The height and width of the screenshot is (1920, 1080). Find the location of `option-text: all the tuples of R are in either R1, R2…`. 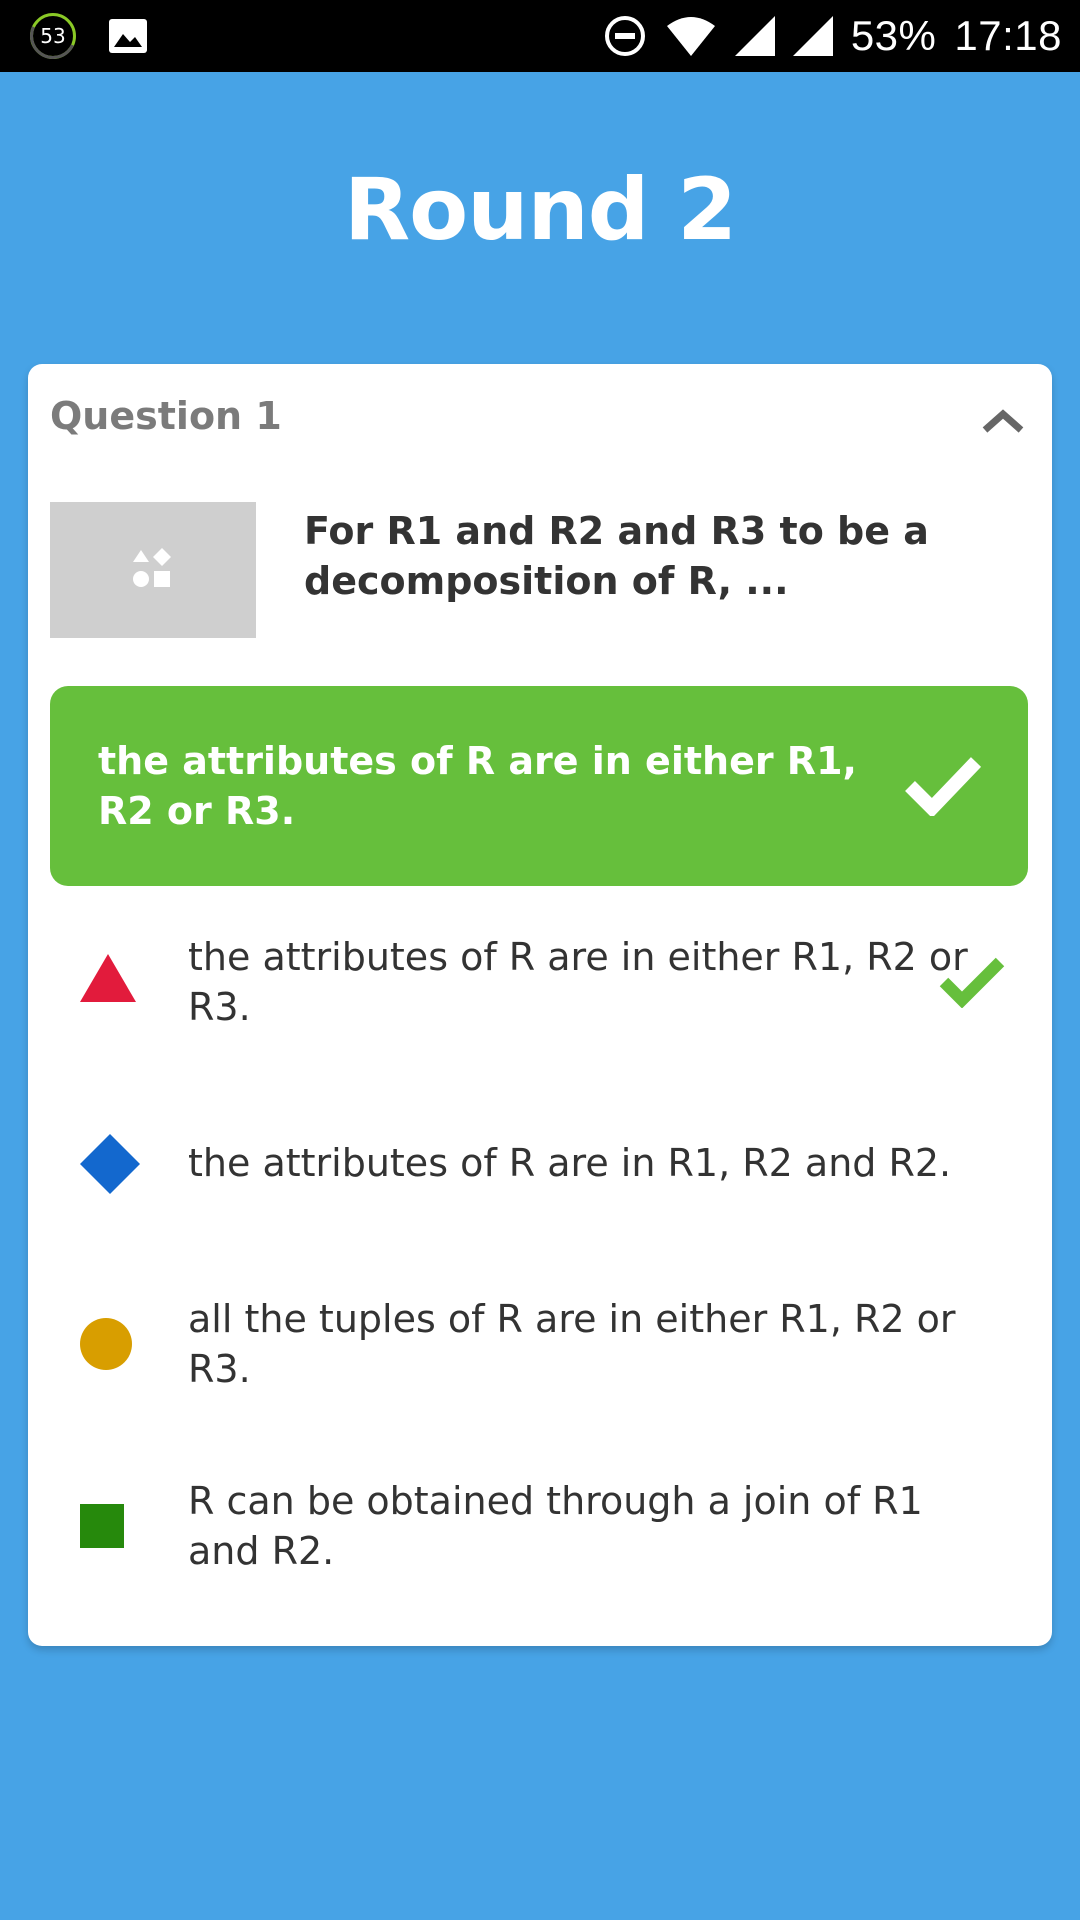

option-text: all the tuples of R are in either R1, R2… is located at coordinates (572, 1344).